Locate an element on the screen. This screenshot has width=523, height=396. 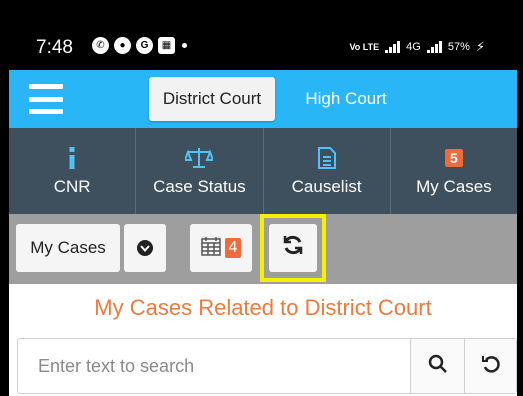
calendar-icon is located at coordinates (210, 248).